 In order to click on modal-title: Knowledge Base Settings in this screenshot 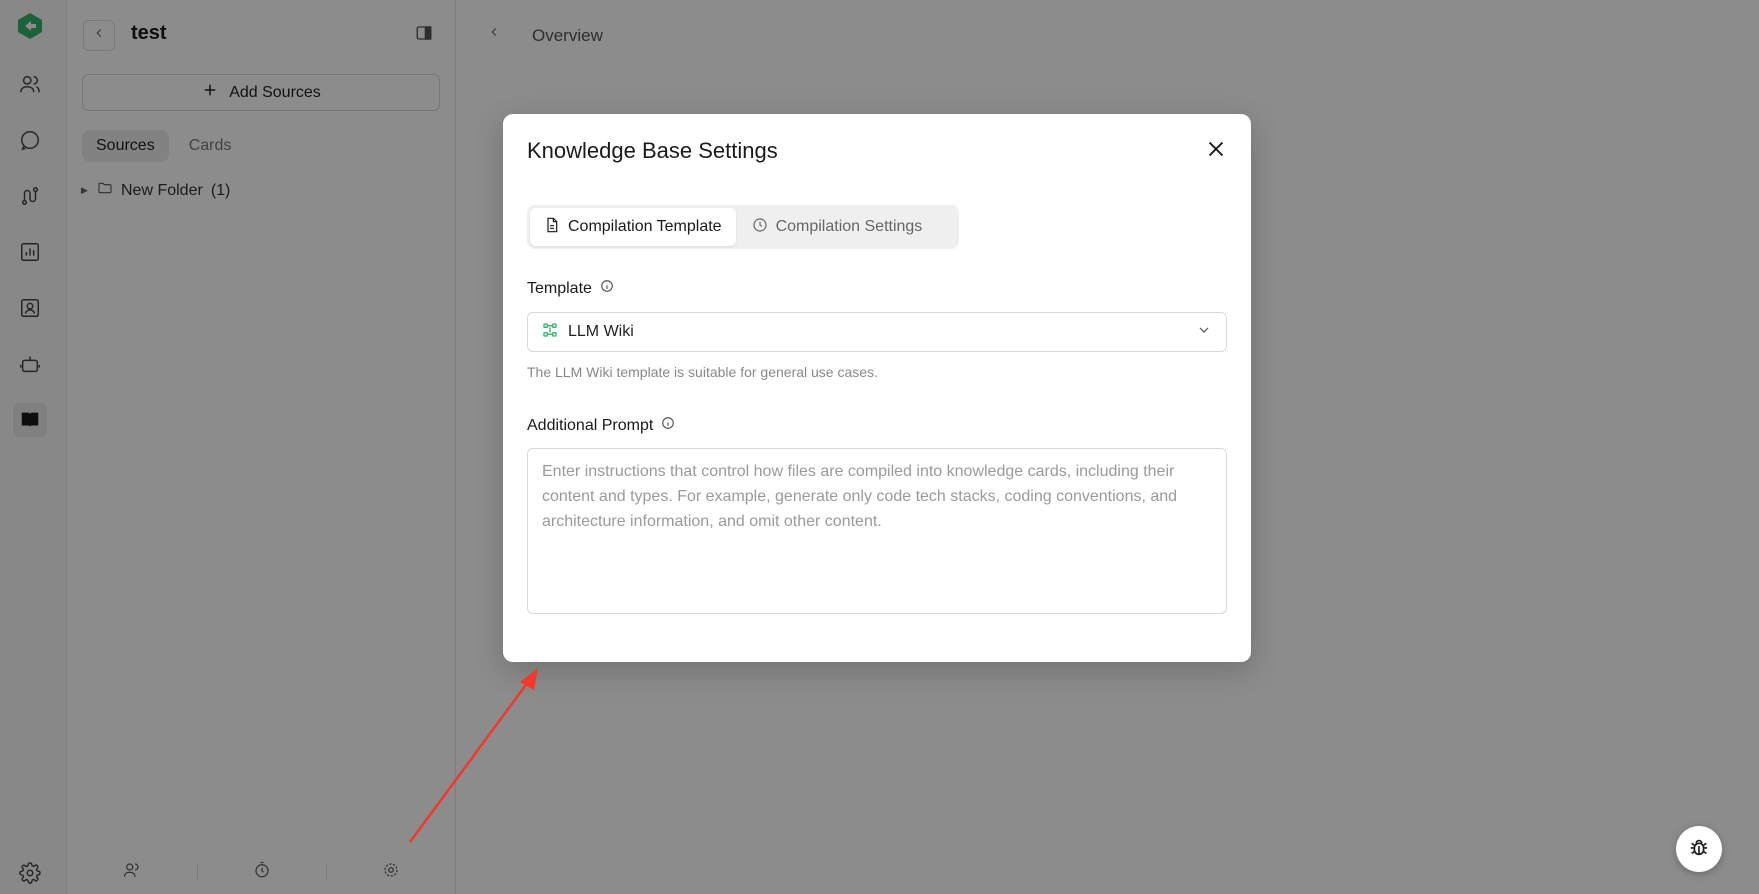, I will do `click(652, 150)`.